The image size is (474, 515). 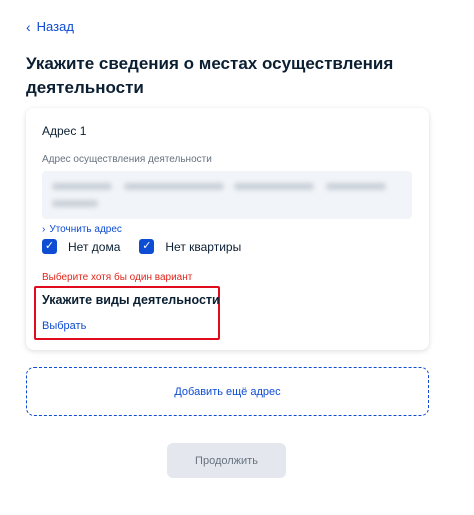 What do you see at coordinates (227, 195) in the screenshot?
I see `address-field-blurred` at bounding box center [227, 195].